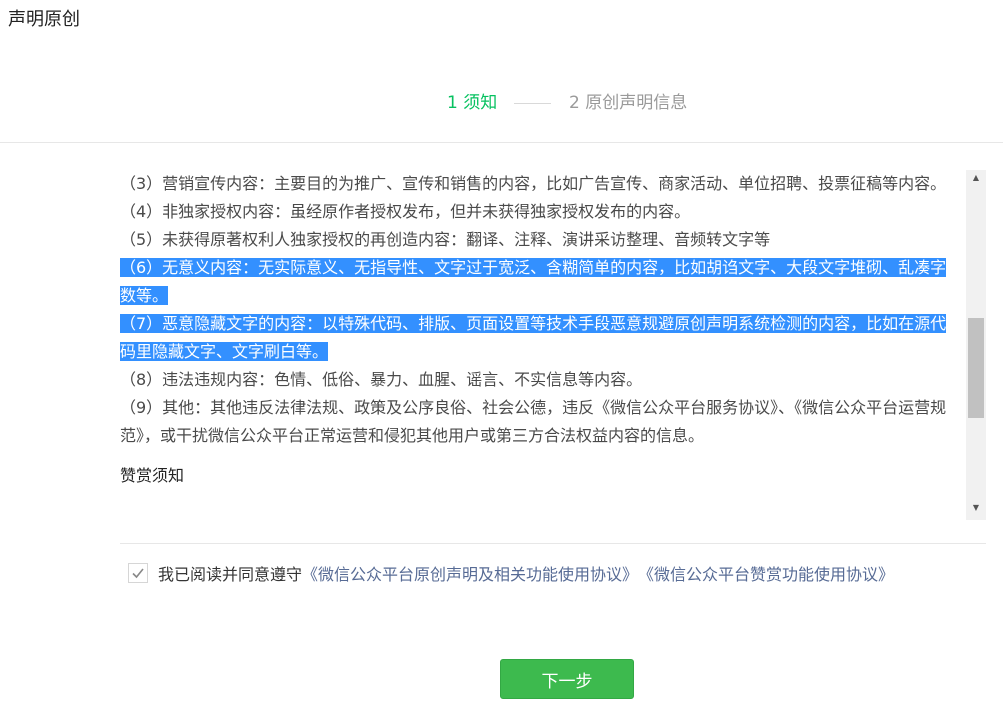  I want to click on scroll-down-icon: ▼, so click(976, 508).